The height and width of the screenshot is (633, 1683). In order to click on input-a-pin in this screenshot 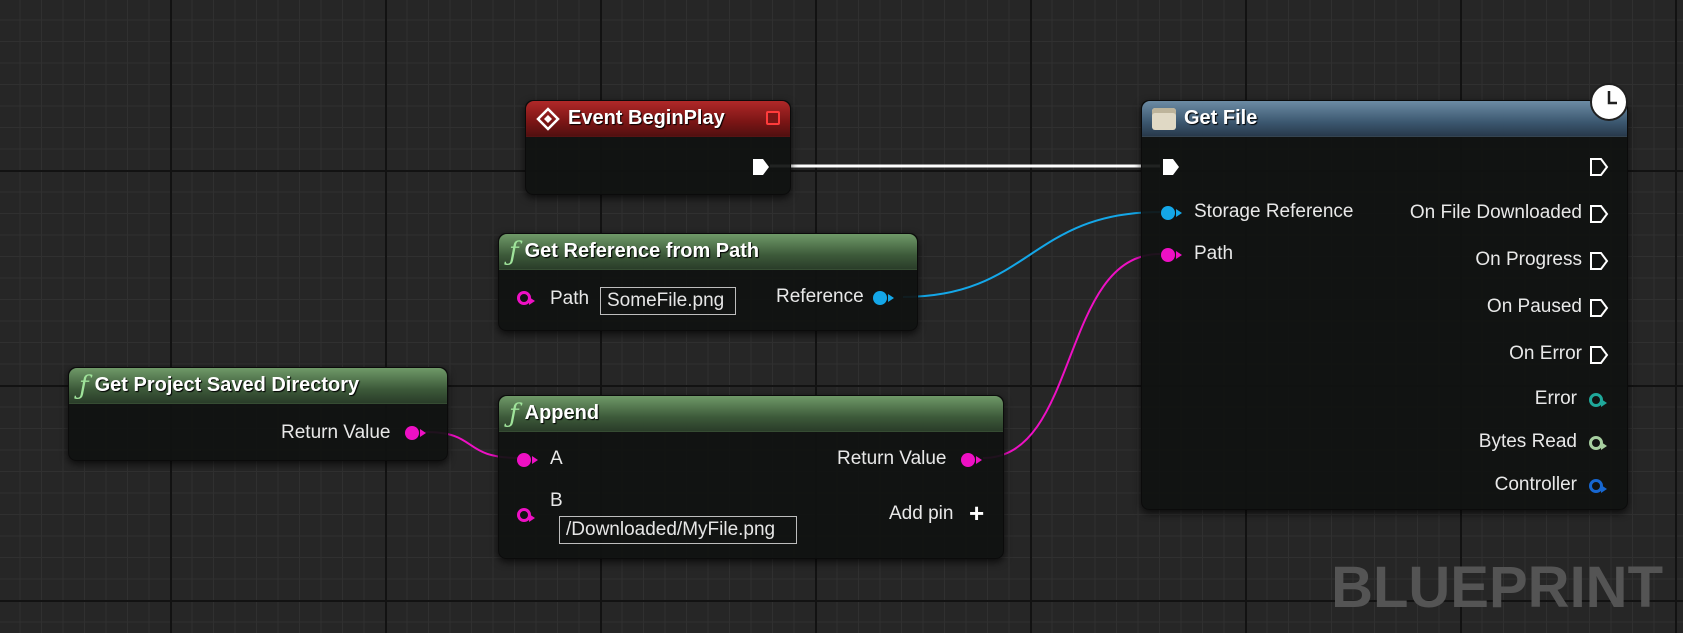, I will do `click(527, 460)`.